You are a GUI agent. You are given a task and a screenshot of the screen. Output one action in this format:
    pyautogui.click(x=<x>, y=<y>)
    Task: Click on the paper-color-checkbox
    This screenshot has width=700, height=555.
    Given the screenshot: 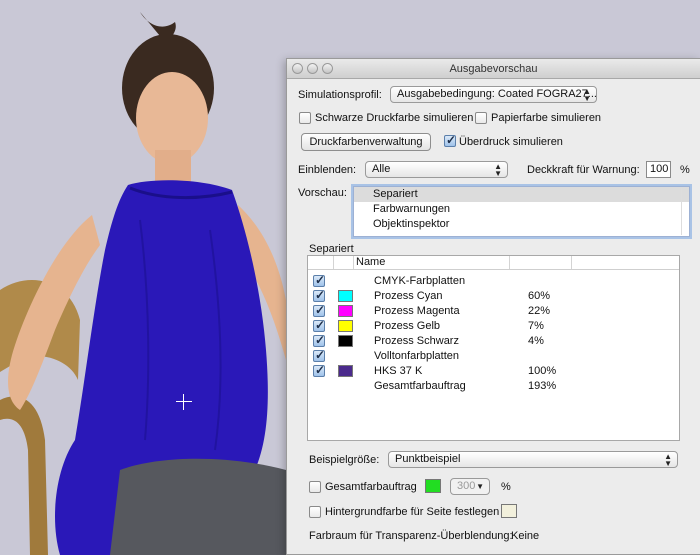 What is the action you would take?
    pyautogui.click(x=481, y=118)
    